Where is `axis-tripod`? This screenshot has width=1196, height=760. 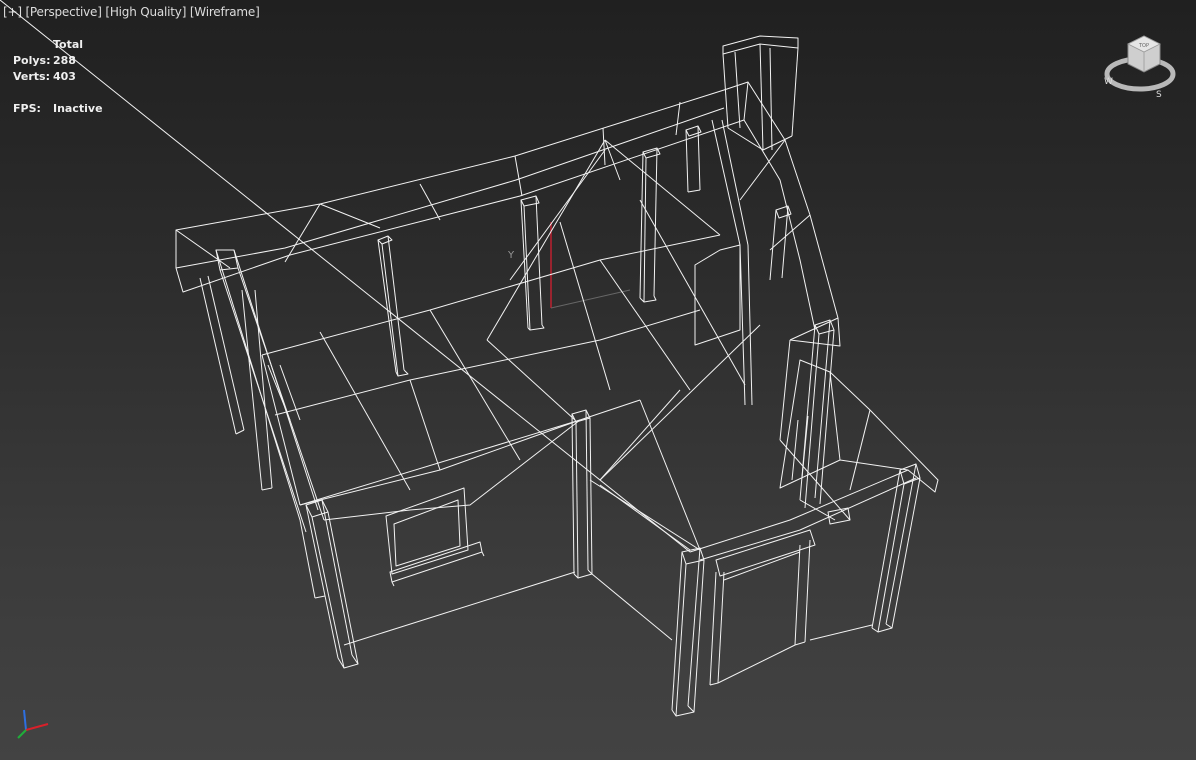 axis-tripod is located at coordinates (33, 724).